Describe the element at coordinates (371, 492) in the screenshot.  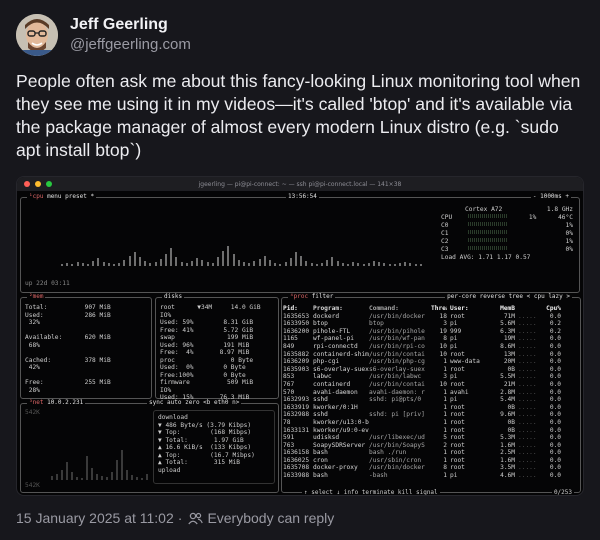
I see `proc-footer: ↑ select ↓ info terminate kill signal` at that location.